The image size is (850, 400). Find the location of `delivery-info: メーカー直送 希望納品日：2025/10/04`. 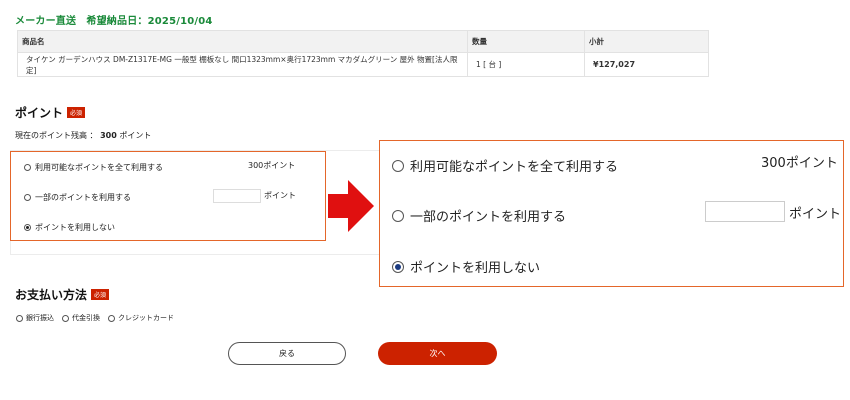

delivery-info: メーカー直送 希望納品日：2025/10/04 is located at coordinates (114, 21).